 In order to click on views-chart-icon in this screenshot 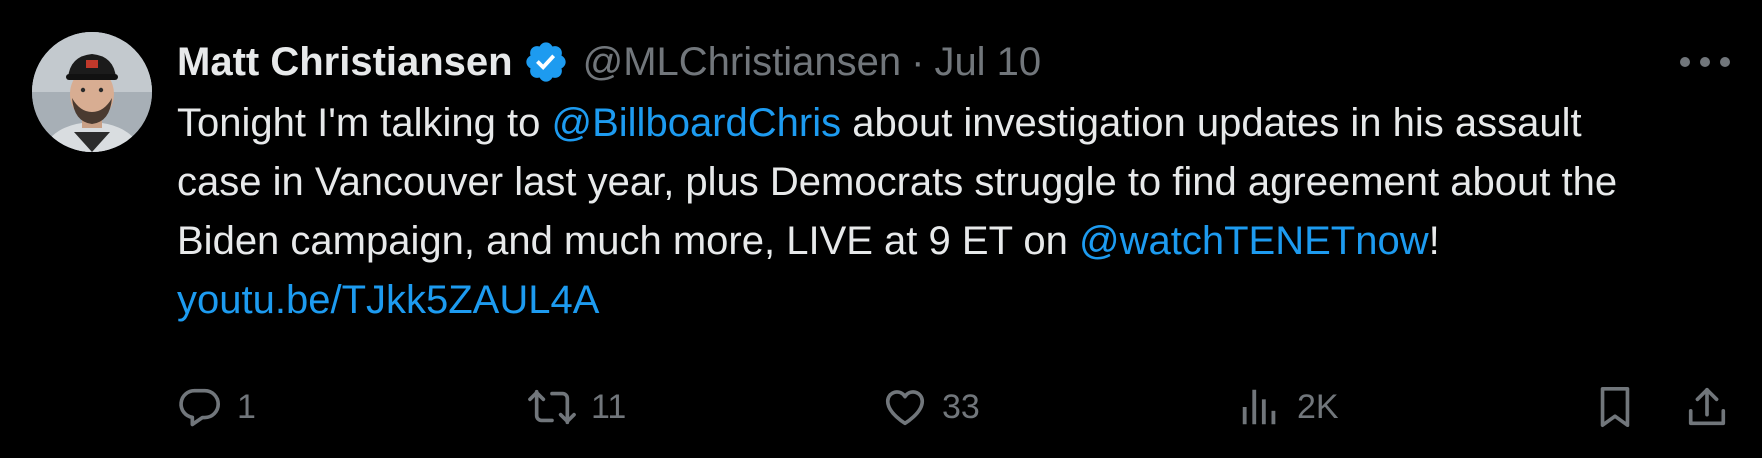, I will do `click(1260, 407)`.